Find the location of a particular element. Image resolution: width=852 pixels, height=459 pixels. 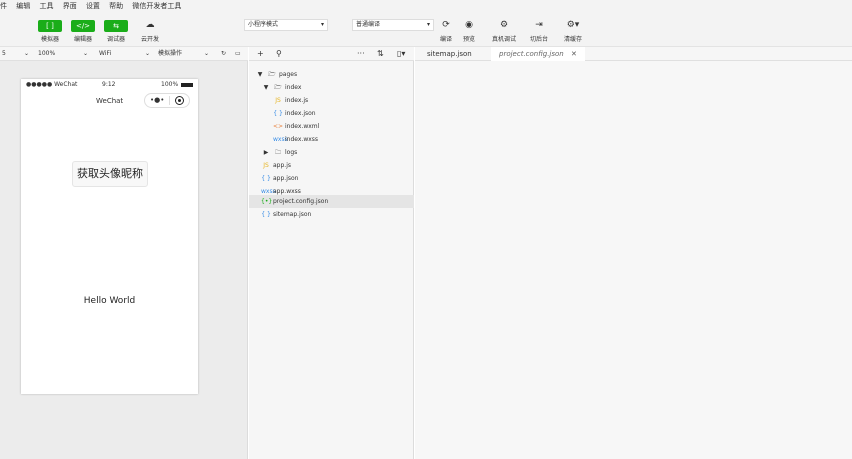

status-time: 9:12 is located at coordinates (109, 84).